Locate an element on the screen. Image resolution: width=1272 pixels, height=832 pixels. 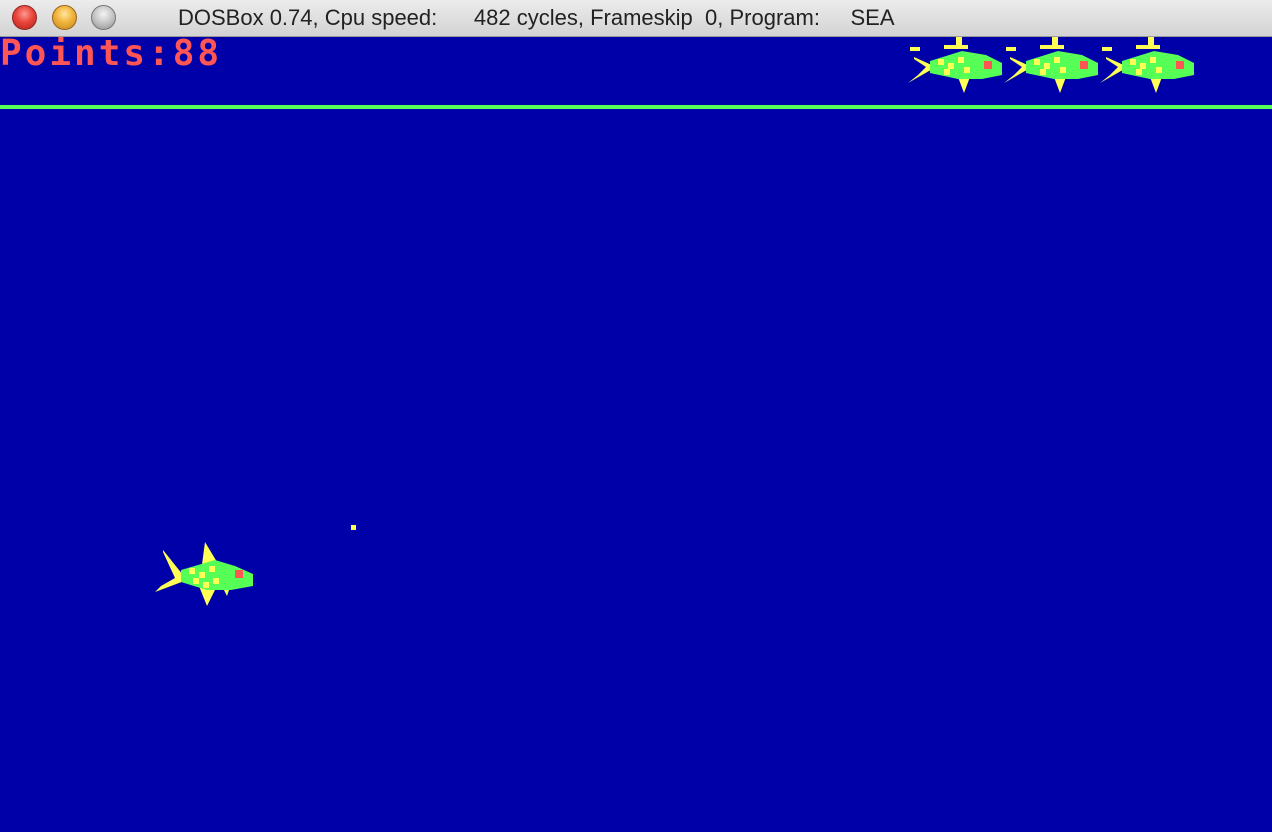
water-surface-line is located at coordinates (636, 107).